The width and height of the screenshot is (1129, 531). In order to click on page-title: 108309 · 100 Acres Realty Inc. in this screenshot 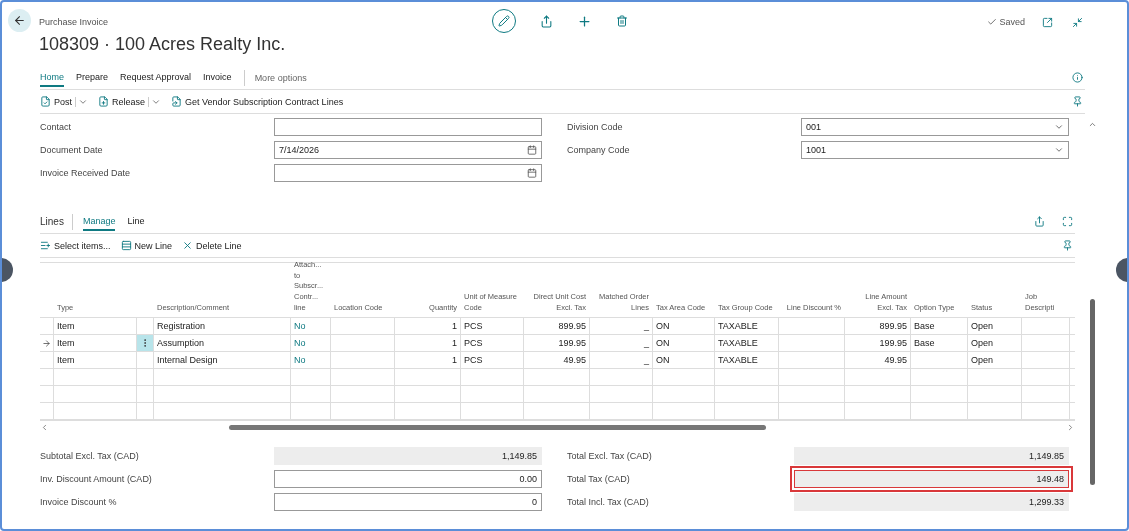, I will do `click(163, 44)`.